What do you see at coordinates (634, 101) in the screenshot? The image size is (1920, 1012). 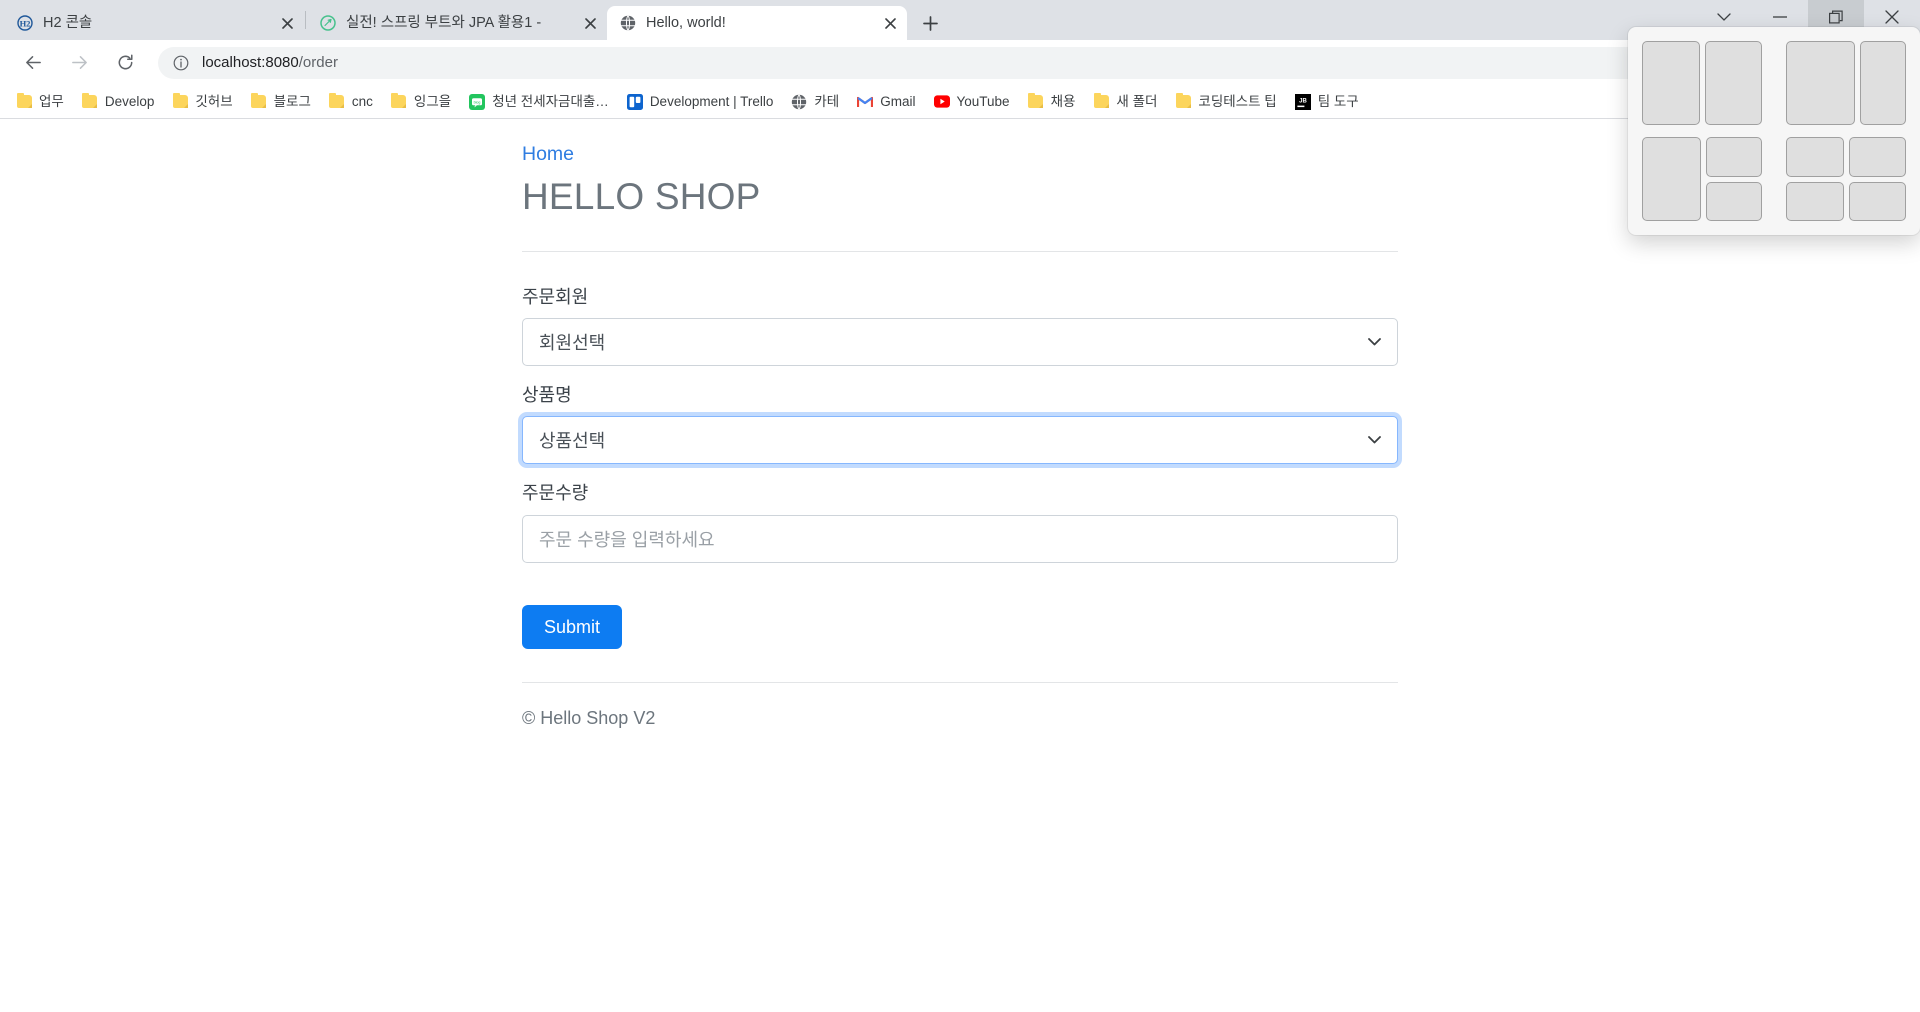 I see `trello-icon` at bounding box center [634, 101].